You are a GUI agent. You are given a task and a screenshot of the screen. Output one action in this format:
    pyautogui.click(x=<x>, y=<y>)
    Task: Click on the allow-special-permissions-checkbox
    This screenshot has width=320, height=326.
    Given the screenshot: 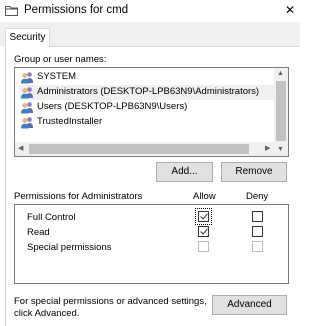 What is the action you would take?
    pyautogui.click(x=203, y=246)
    